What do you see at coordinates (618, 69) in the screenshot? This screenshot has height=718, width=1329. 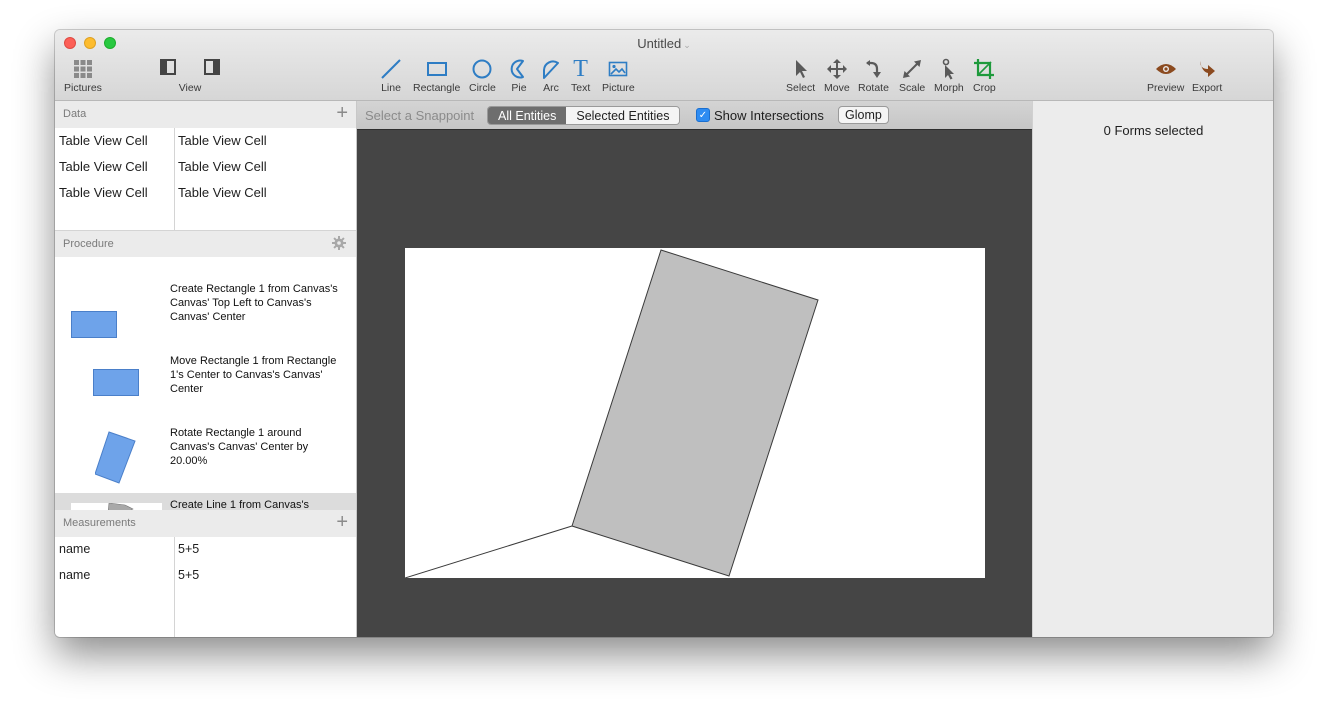 I see `picture-icon` at bounding box center [618, 69].